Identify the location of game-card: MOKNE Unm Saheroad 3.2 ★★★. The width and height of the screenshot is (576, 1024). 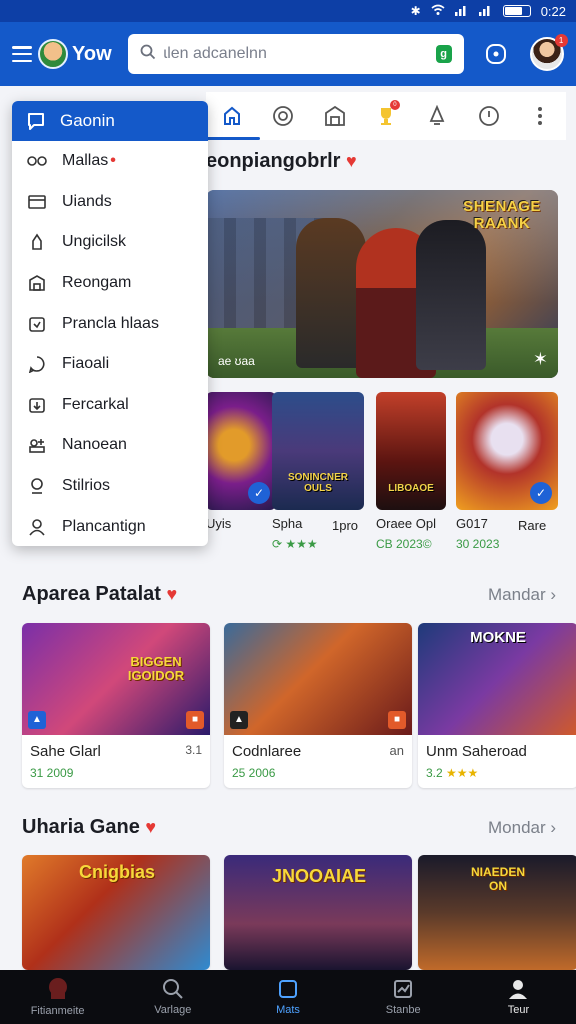
(497, 705).